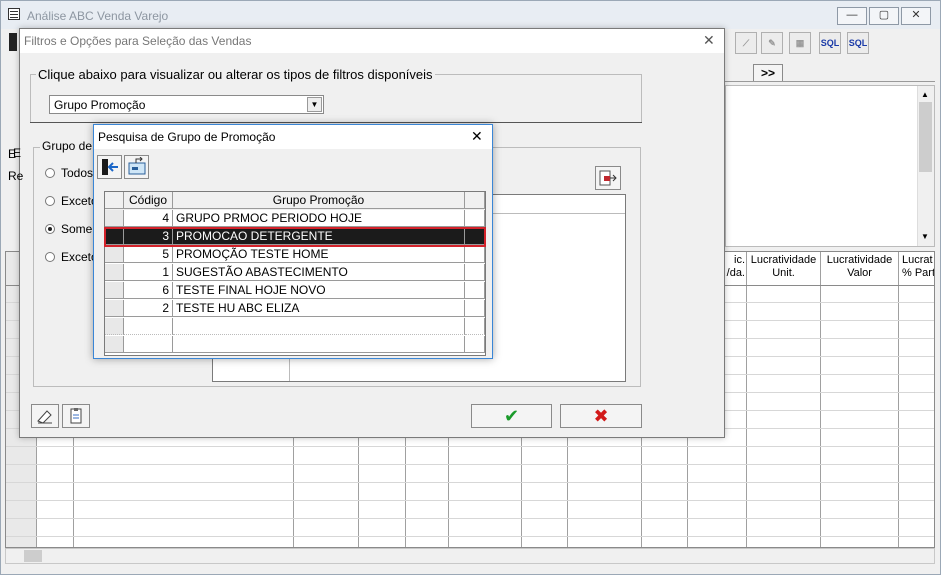 This screenshot has width=941, height=575. Describe the element at coordinates (830, 81) in the screenshot. I see `tab-divider` at that location.